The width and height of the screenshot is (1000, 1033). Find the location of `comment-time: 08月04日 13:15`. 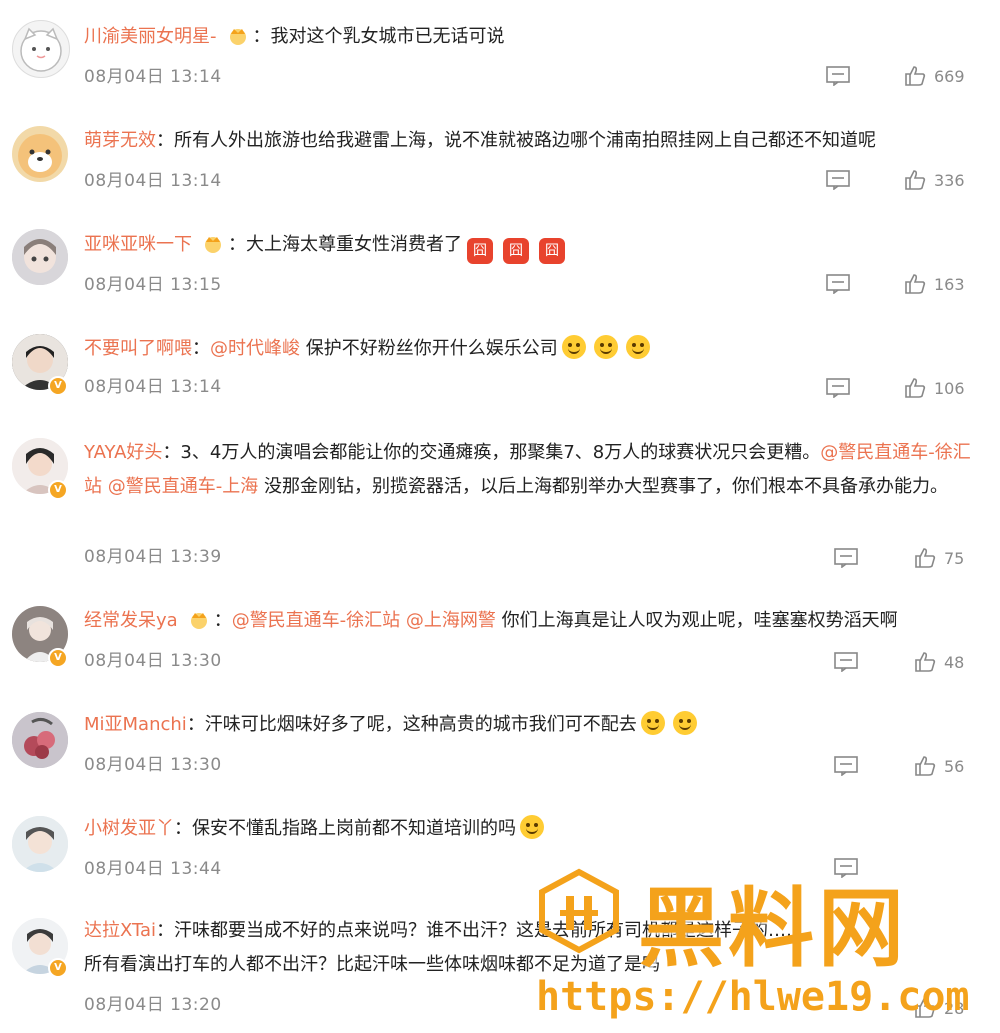

comment-time: 08月04日 13:15 is located at coordinates (153, 285).